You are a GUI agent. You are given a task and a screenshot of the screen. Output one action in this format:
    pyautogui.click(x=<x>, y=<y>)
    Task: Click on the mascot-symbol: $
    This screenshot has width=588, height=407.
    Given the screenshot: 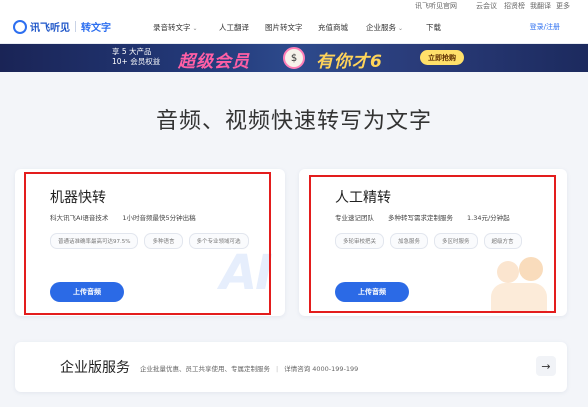 What is the action you would take?
    pyautogui.click(x=294, y=58)
    